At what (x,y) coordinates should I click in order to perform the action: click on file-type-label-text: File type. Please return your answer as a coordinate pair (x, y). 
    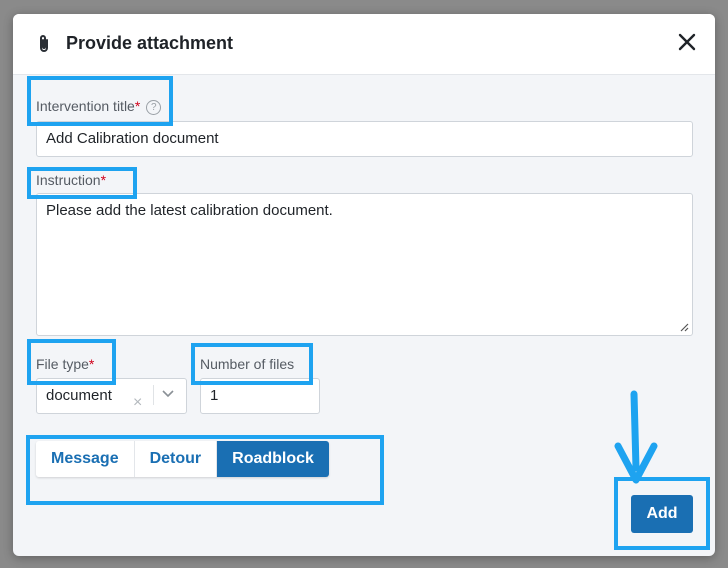
    Looking at the image, I should click on (62, 364).